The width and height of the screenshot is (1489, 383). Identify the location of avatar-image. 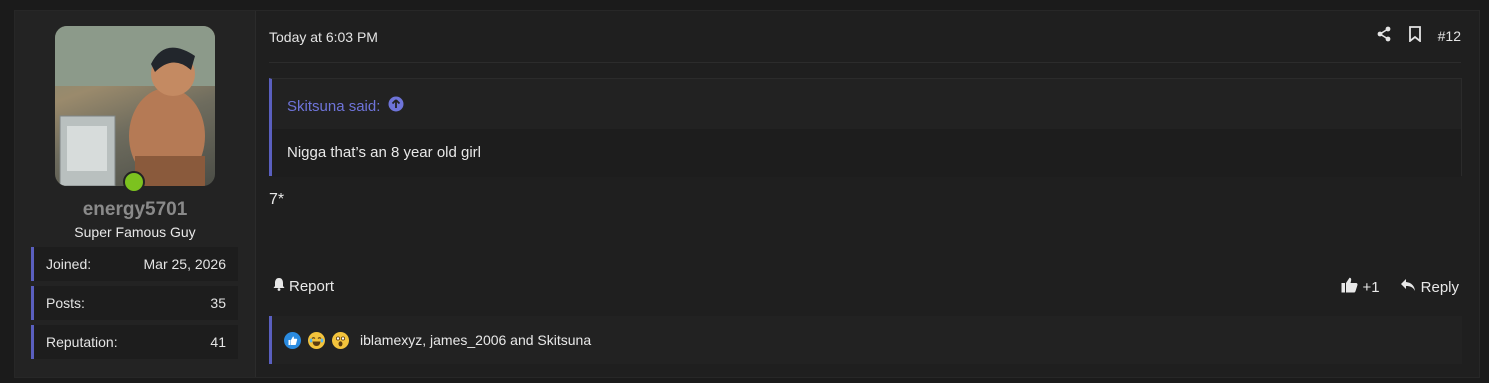
(135, 106).